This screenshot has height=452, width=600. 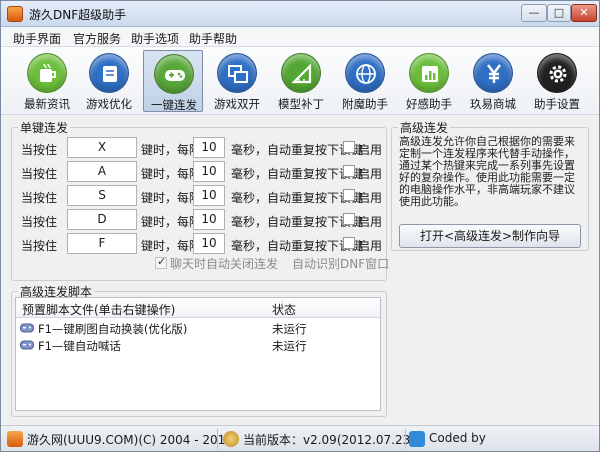 I want to click on close-button: ✕, so click(x=584, y=13).